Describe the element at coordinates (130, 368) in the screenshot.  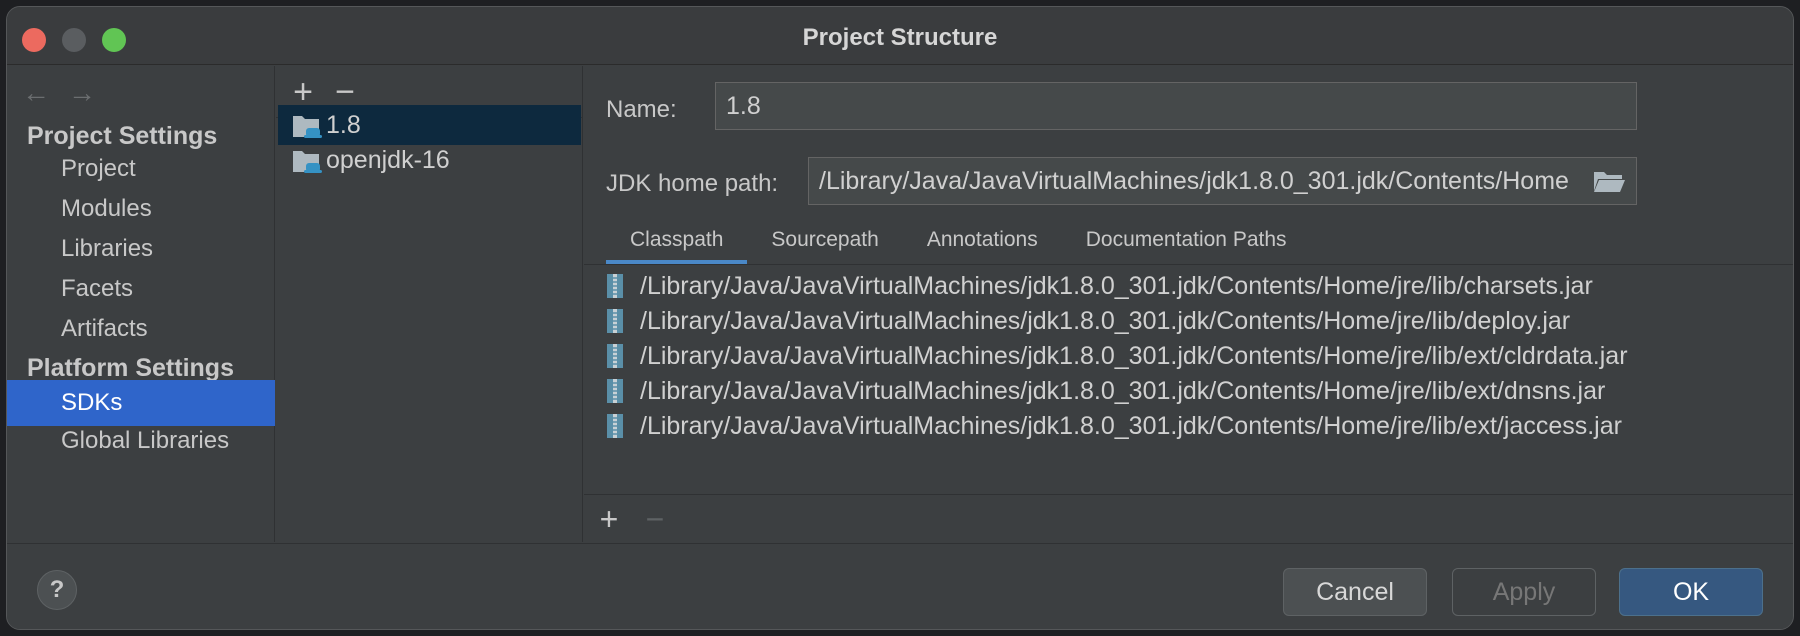
I see `platform-settings-heading: Platform Settings` at that location.